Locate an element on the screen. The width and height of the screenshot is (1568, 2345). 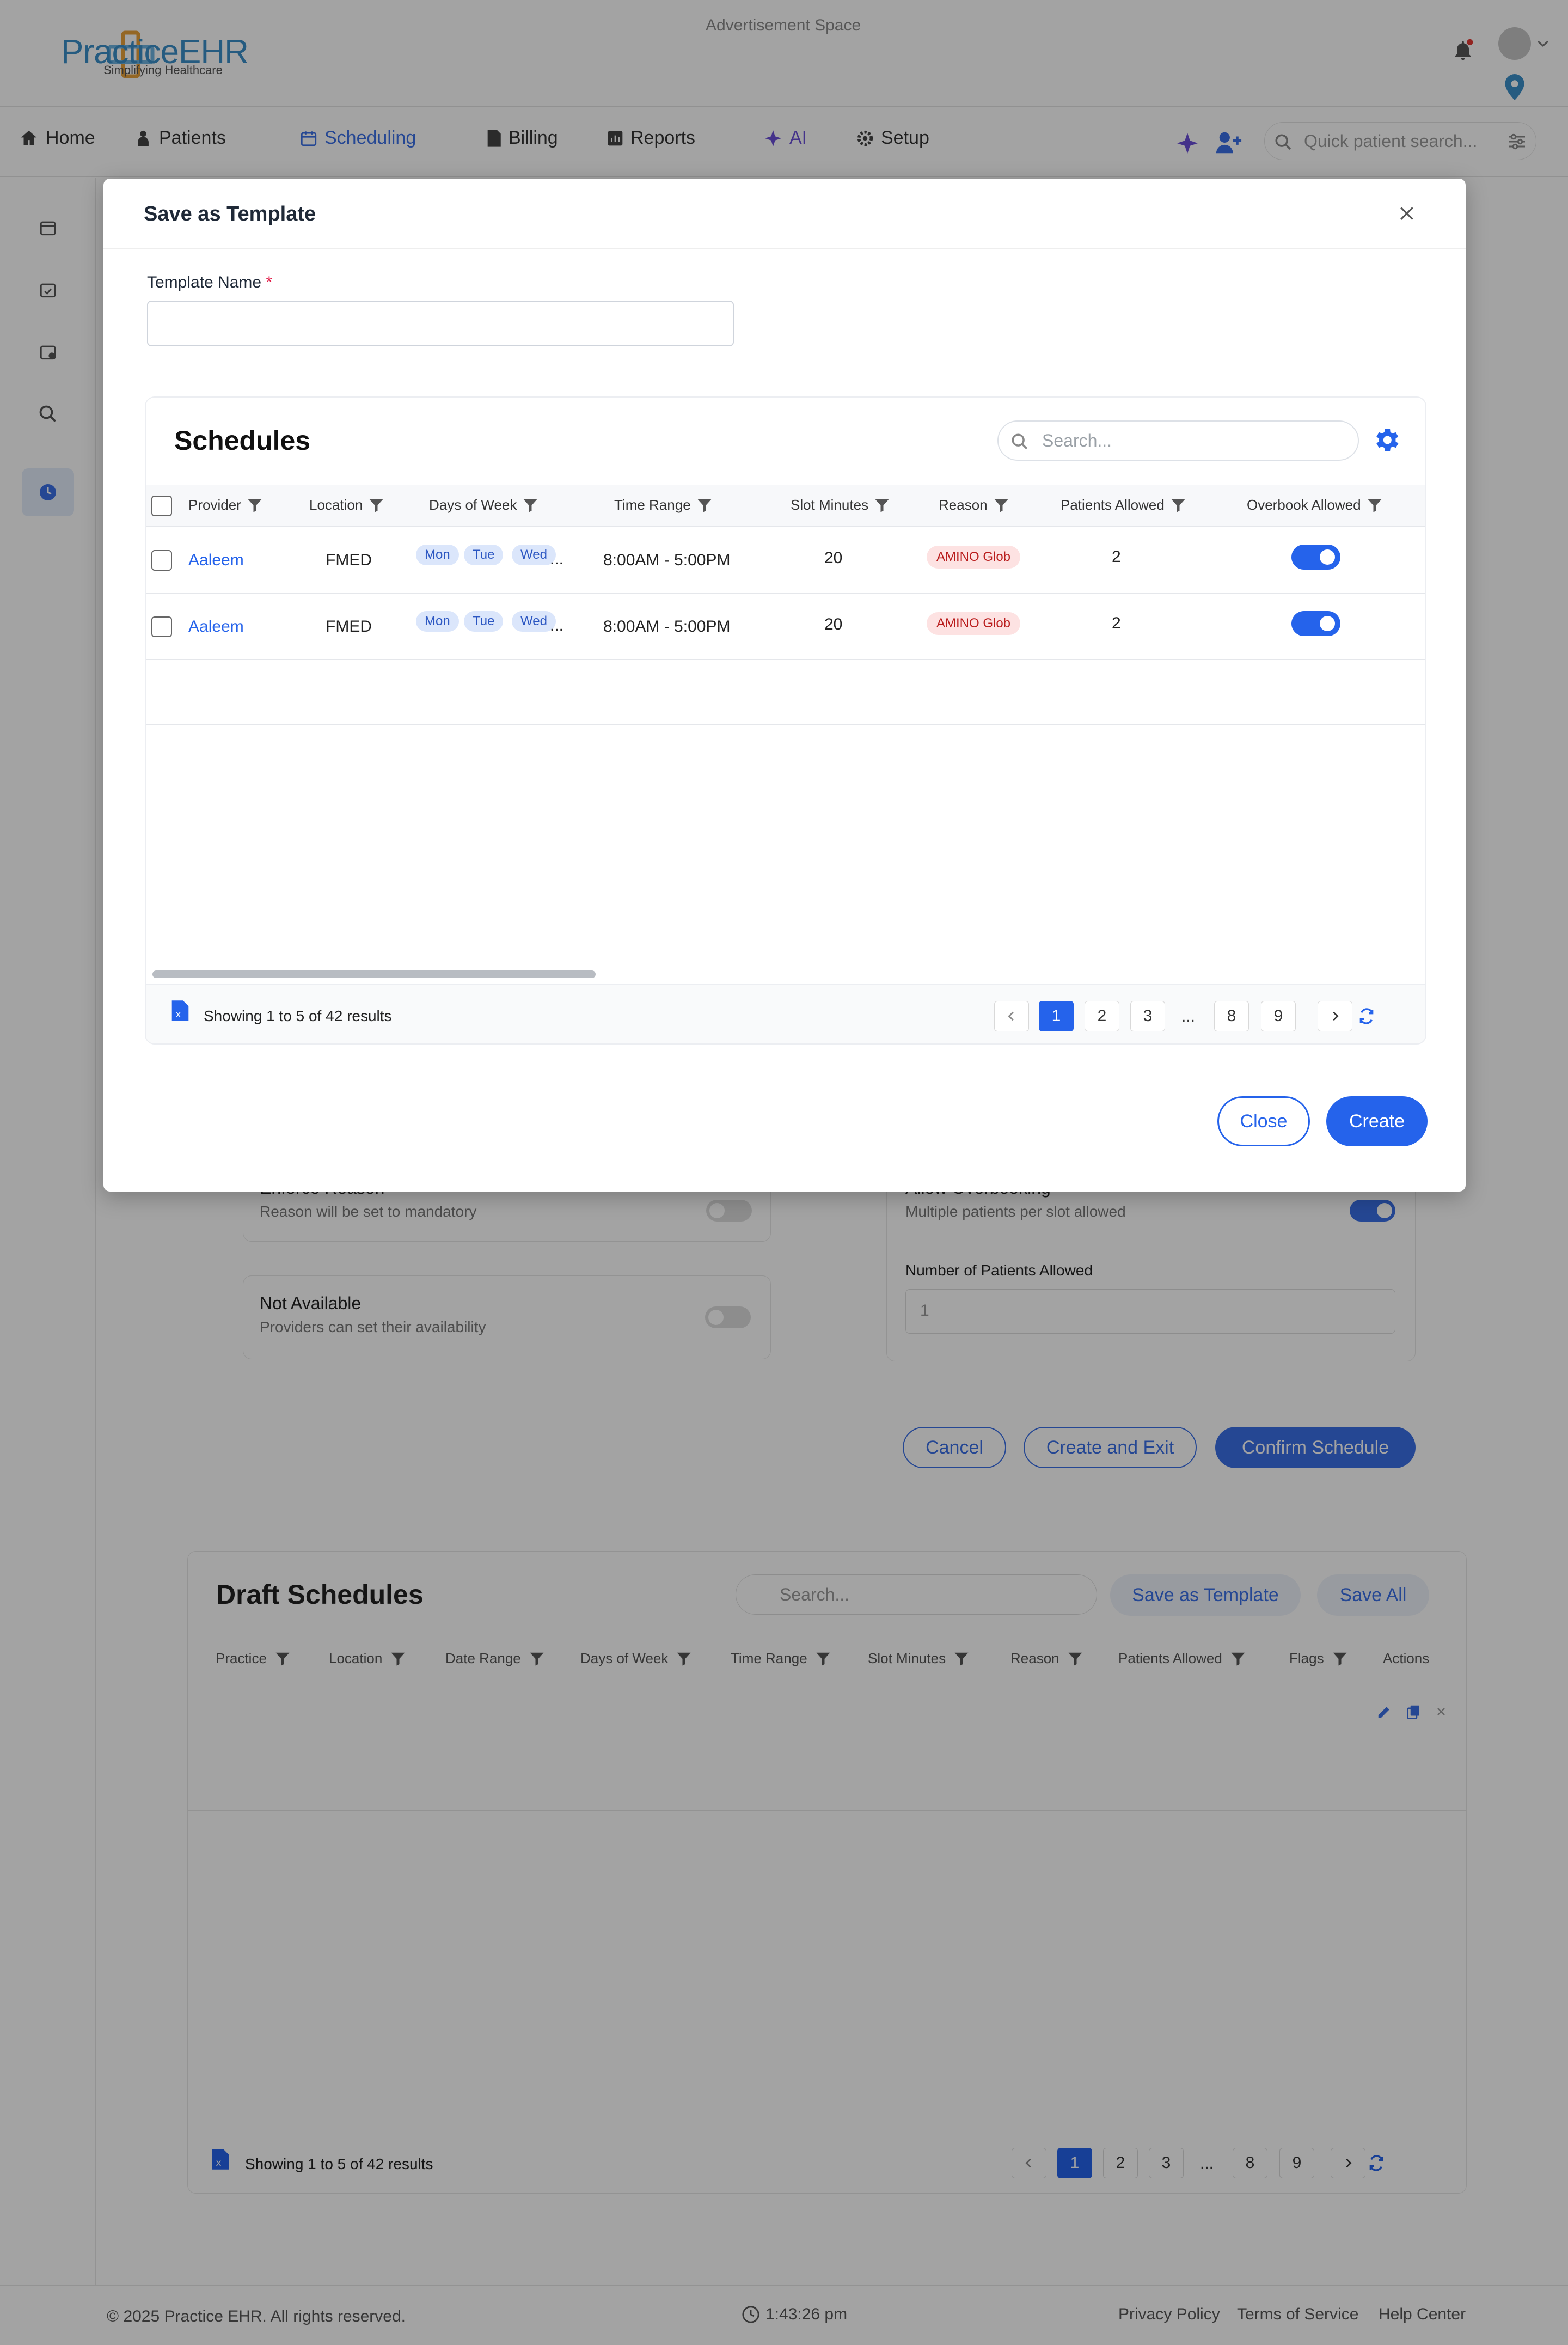
column-header-label: Reason is located at coordinates (963, 505).